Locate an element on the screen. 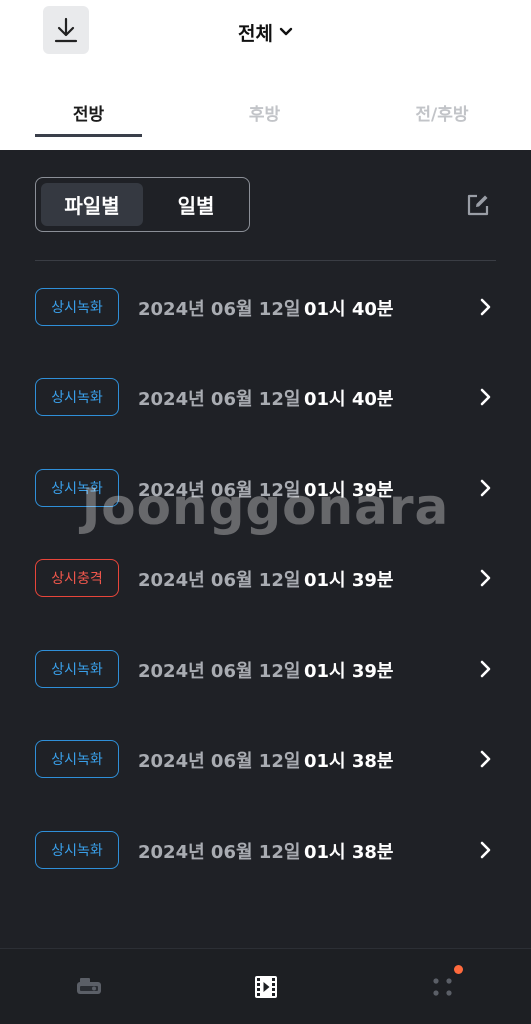  edit-button is located at coordinates (478, 205).